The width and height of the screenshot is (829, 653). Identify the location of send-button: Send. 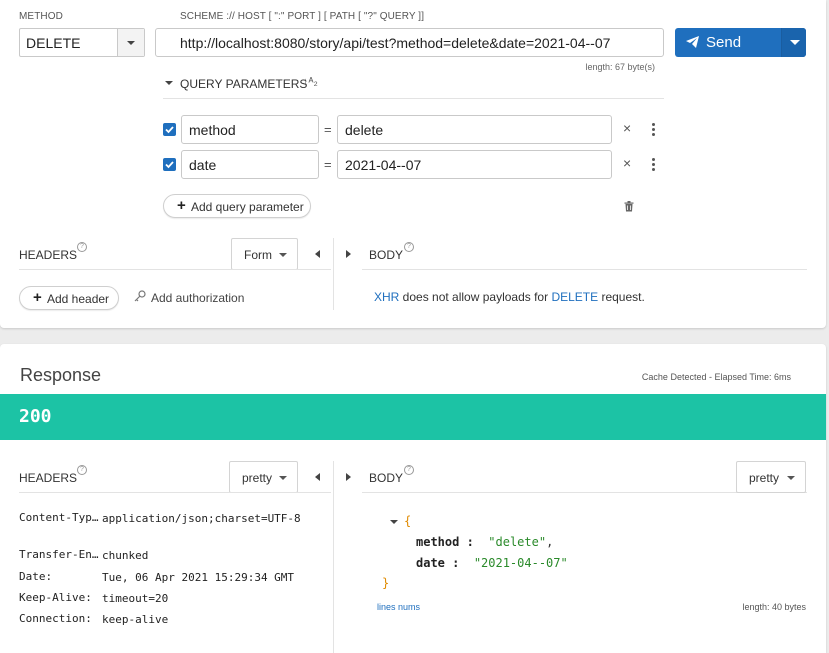
(728, 42).